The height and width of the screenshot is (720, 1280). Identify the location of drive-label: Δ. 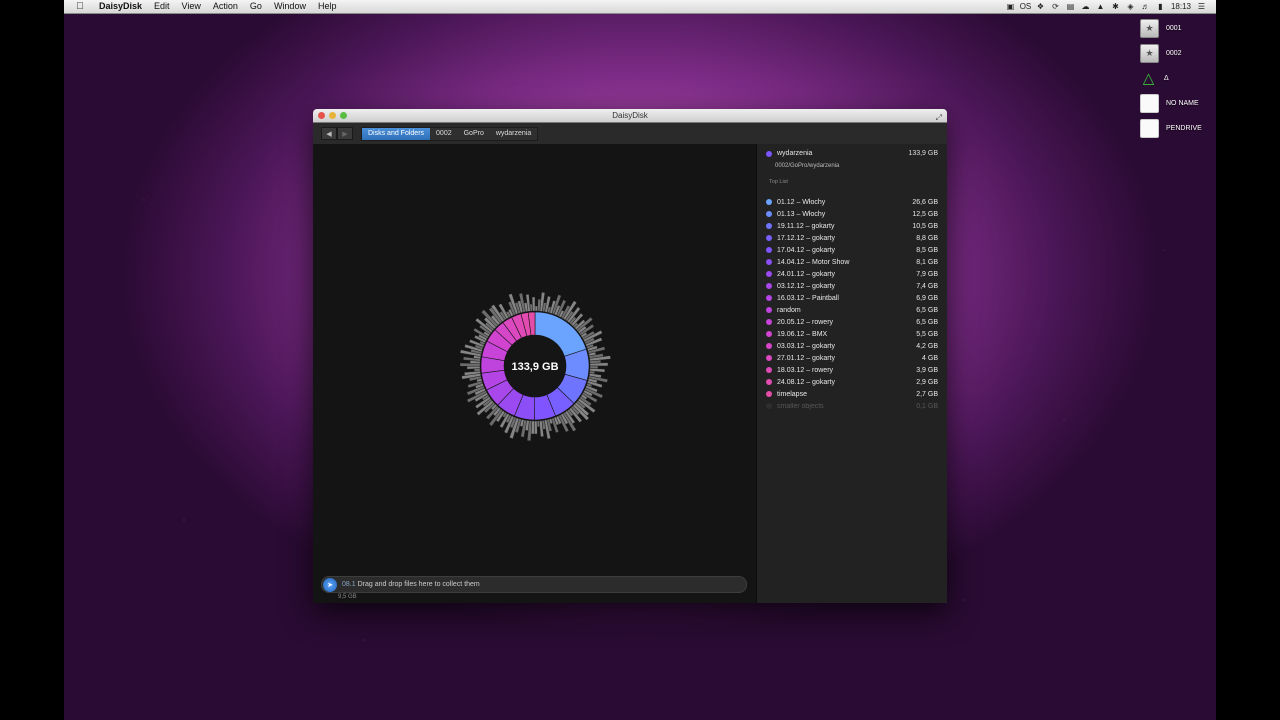
(1166, 78).